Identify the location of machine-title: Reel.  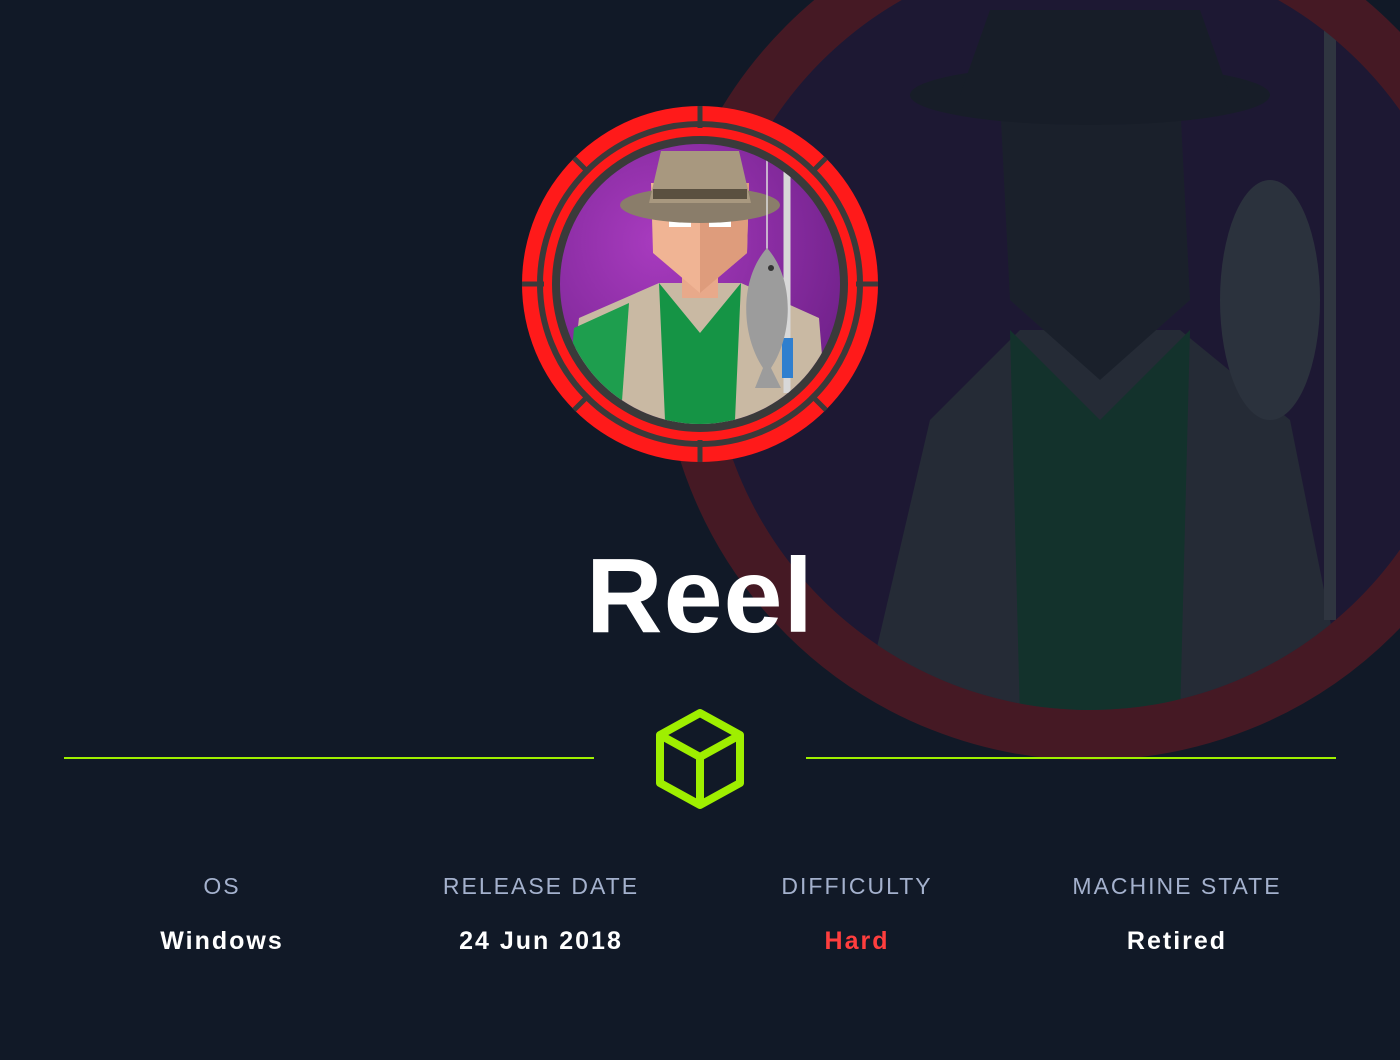
(700, 596).